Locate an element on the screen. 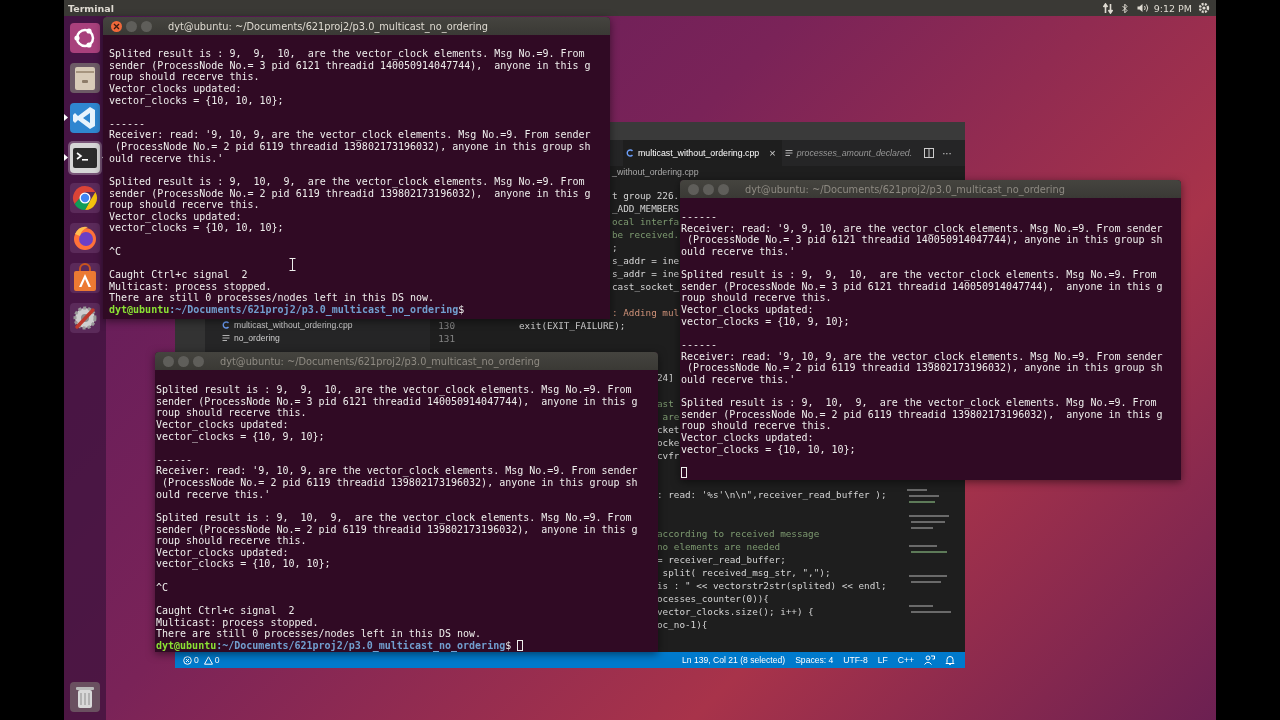  network-icon is located at coordinates (1107, 8).